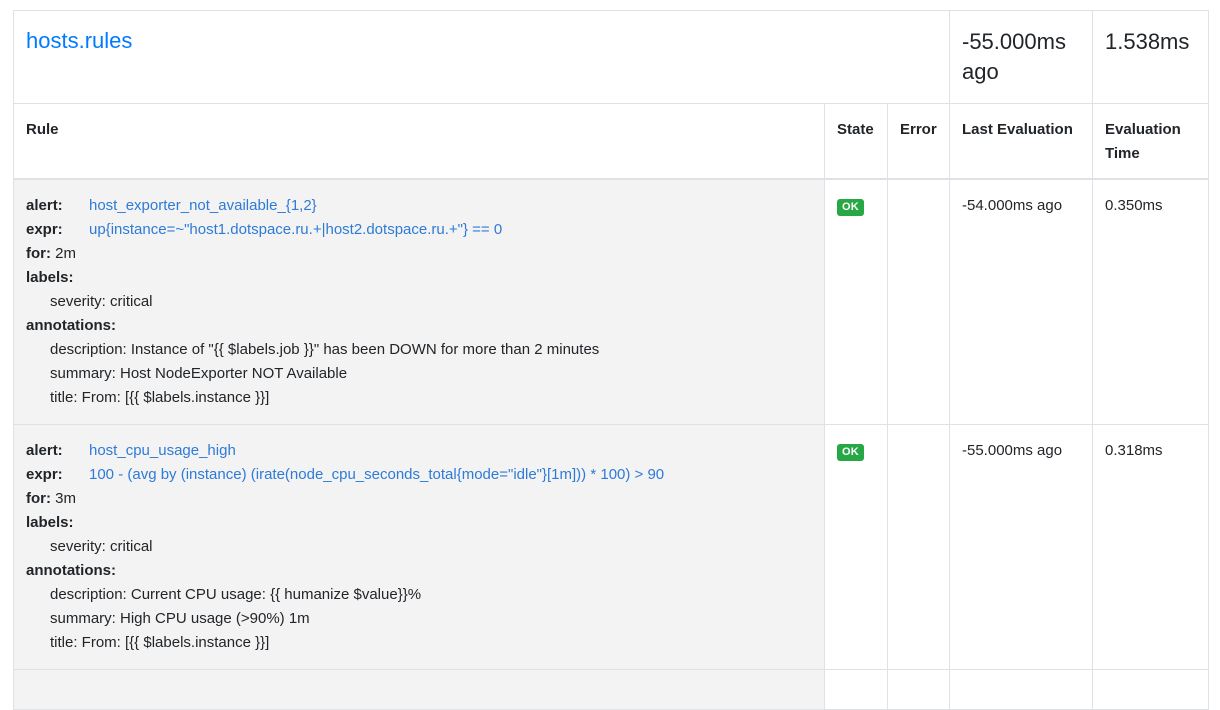 The width and height of the screenshot is (1220, 710). Describe the element at coordinates (856, 689) in the screenshot. I see `rule-state-cell` at that location.